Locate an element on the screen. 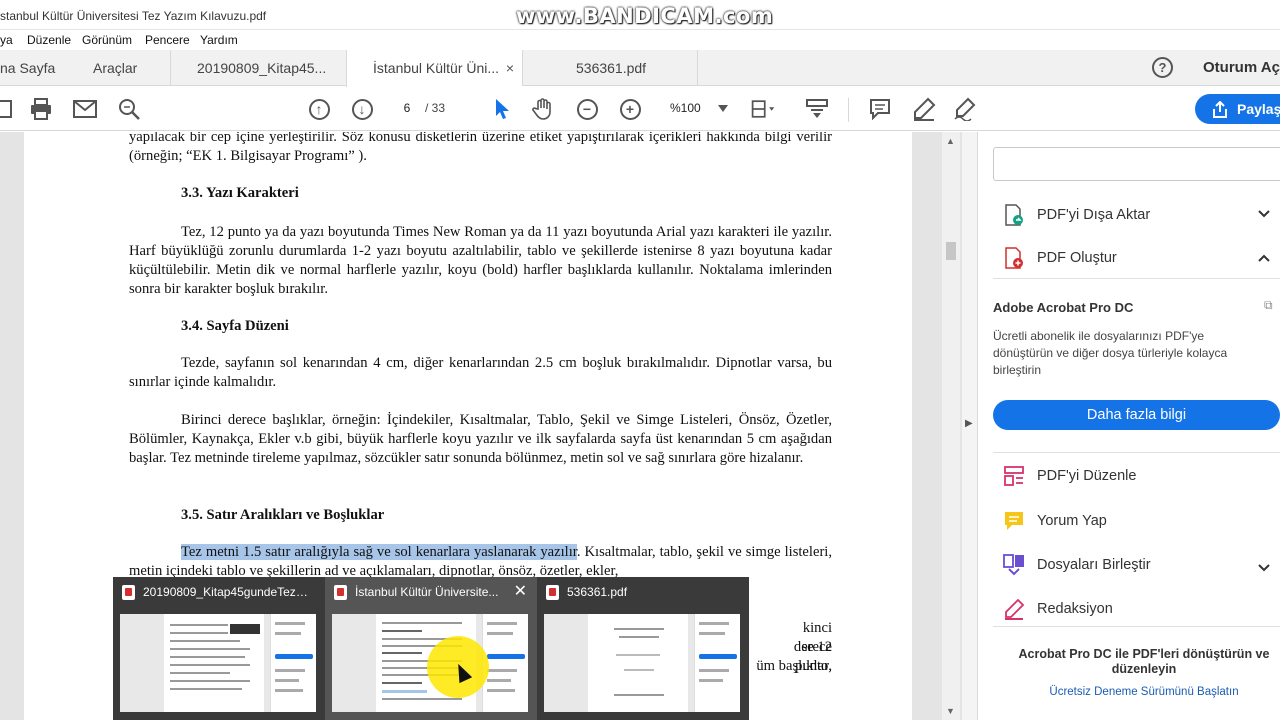 Image resolution: width=1280 pixels, height=720 pixels. tools-search-input is located at coordinates (1136, 164).